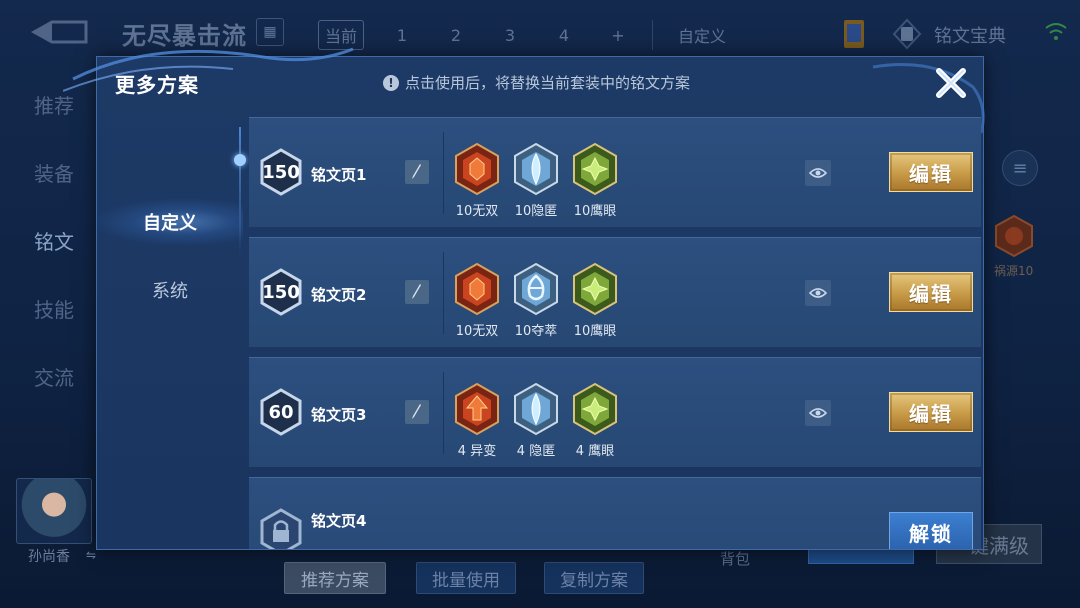 The width and height of the screenshot is (1080, 608). What do you see at coordinates (477, 451) in the screenshot?
I see `rune-label: 4 异变` at bounding box center [477, 451].